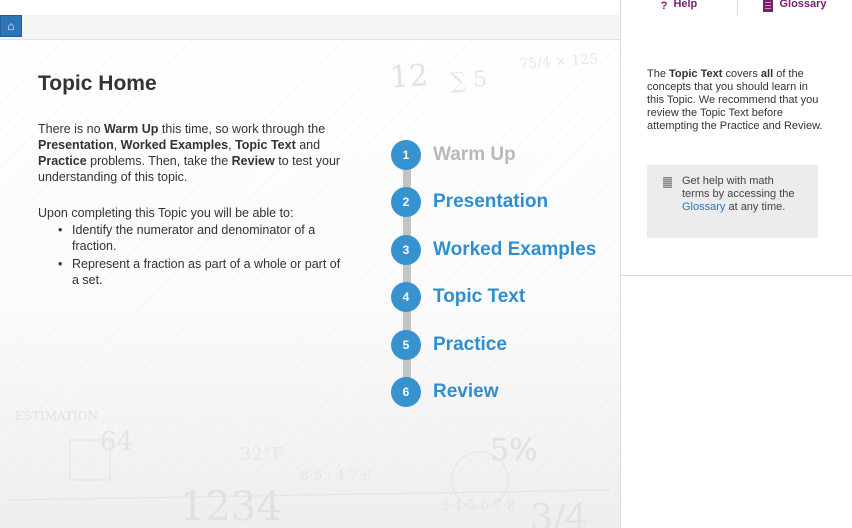  I want to click on home-icon: ⌂, so click(11, 26).